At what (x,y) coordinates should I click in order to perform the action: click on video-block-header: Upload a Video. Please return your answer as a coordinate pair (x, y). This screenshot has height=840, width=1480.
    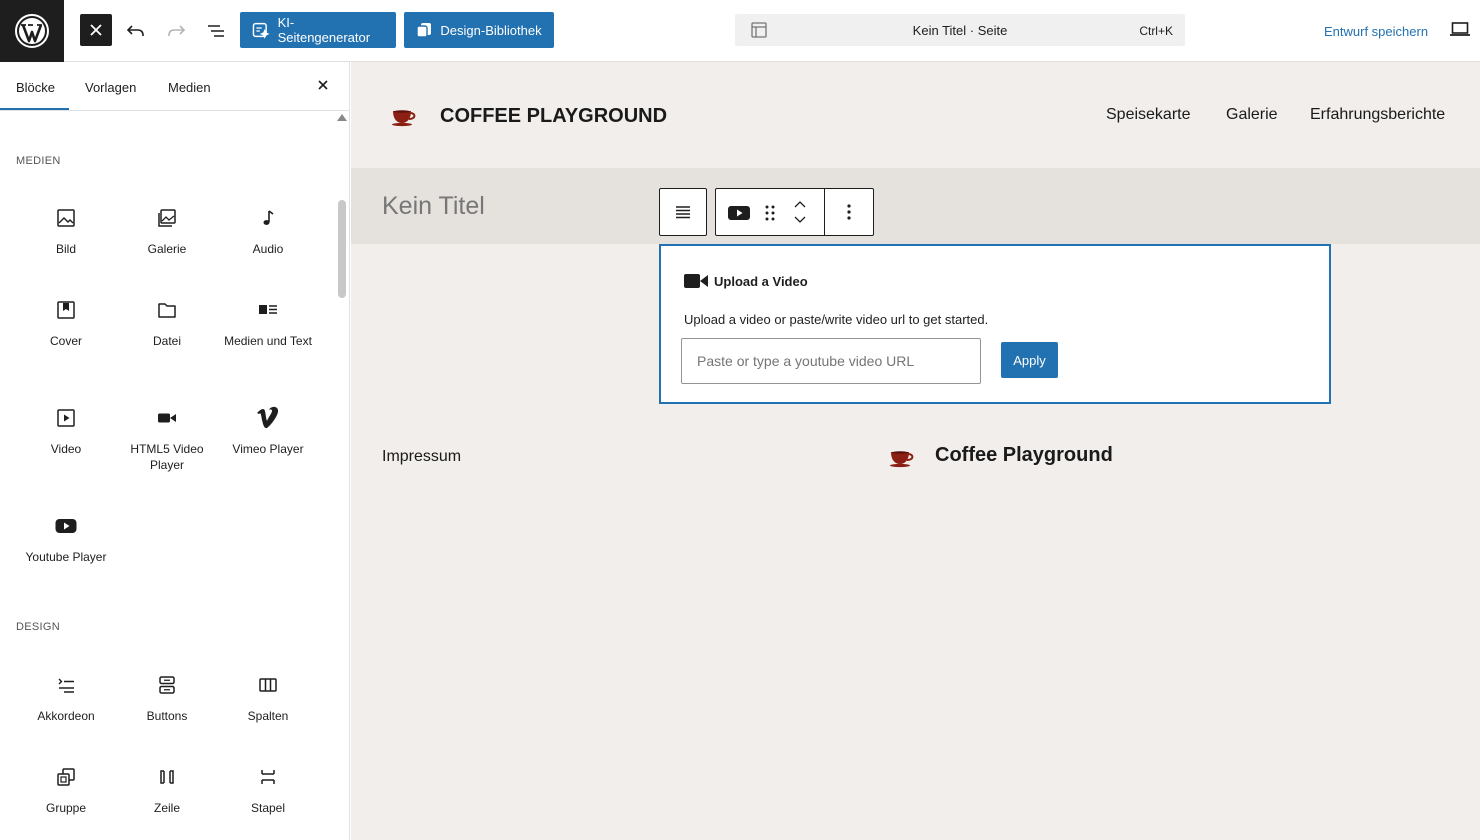
    Looking at the image, I should click on (746, 281).